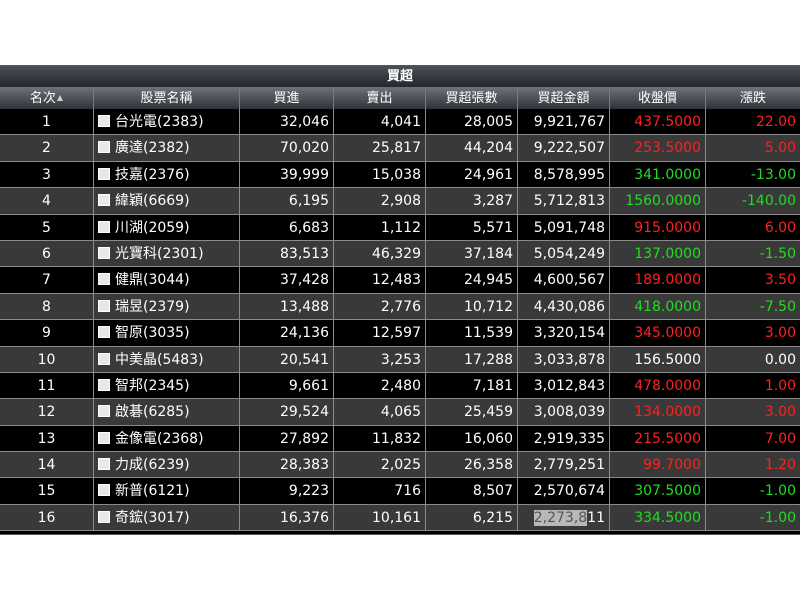  Describe the element at coordinates (167, 412) in the screenshot. I see `stock-name-cell: 啟碁(6285)` at that location.